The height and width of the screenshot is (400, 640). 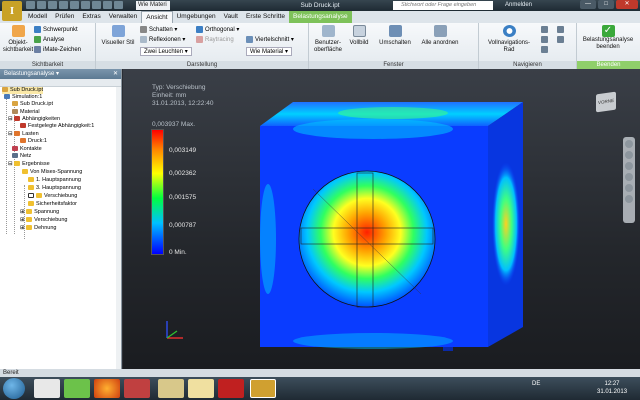 I want to click on viewcube: VORNE, so click(x=606, y=102).